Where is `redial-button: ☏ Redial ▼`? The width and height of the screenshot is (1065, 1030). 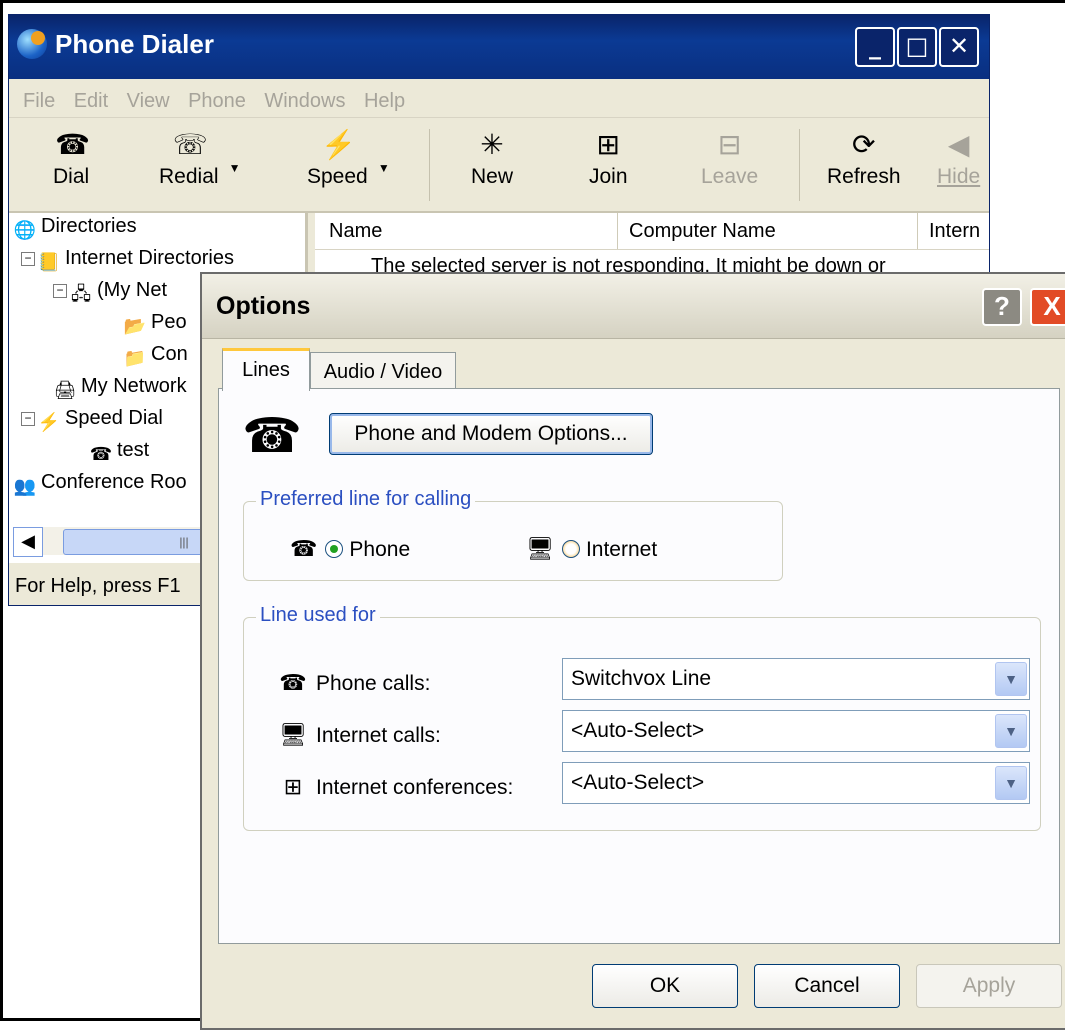 redial-button: ☏ Redial ▼ is located at coordinates (200, 159).